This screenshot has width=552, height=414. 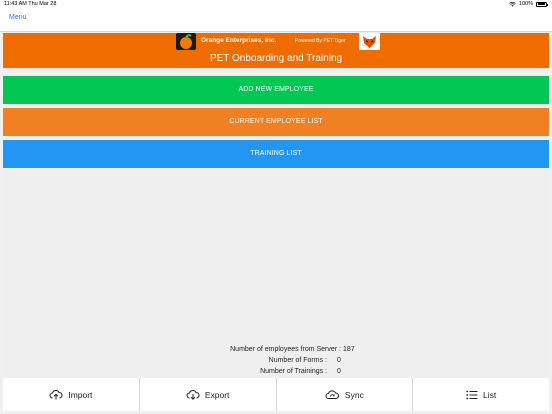 I want to click on sync-button: Sync, so click(x=345, y=394).